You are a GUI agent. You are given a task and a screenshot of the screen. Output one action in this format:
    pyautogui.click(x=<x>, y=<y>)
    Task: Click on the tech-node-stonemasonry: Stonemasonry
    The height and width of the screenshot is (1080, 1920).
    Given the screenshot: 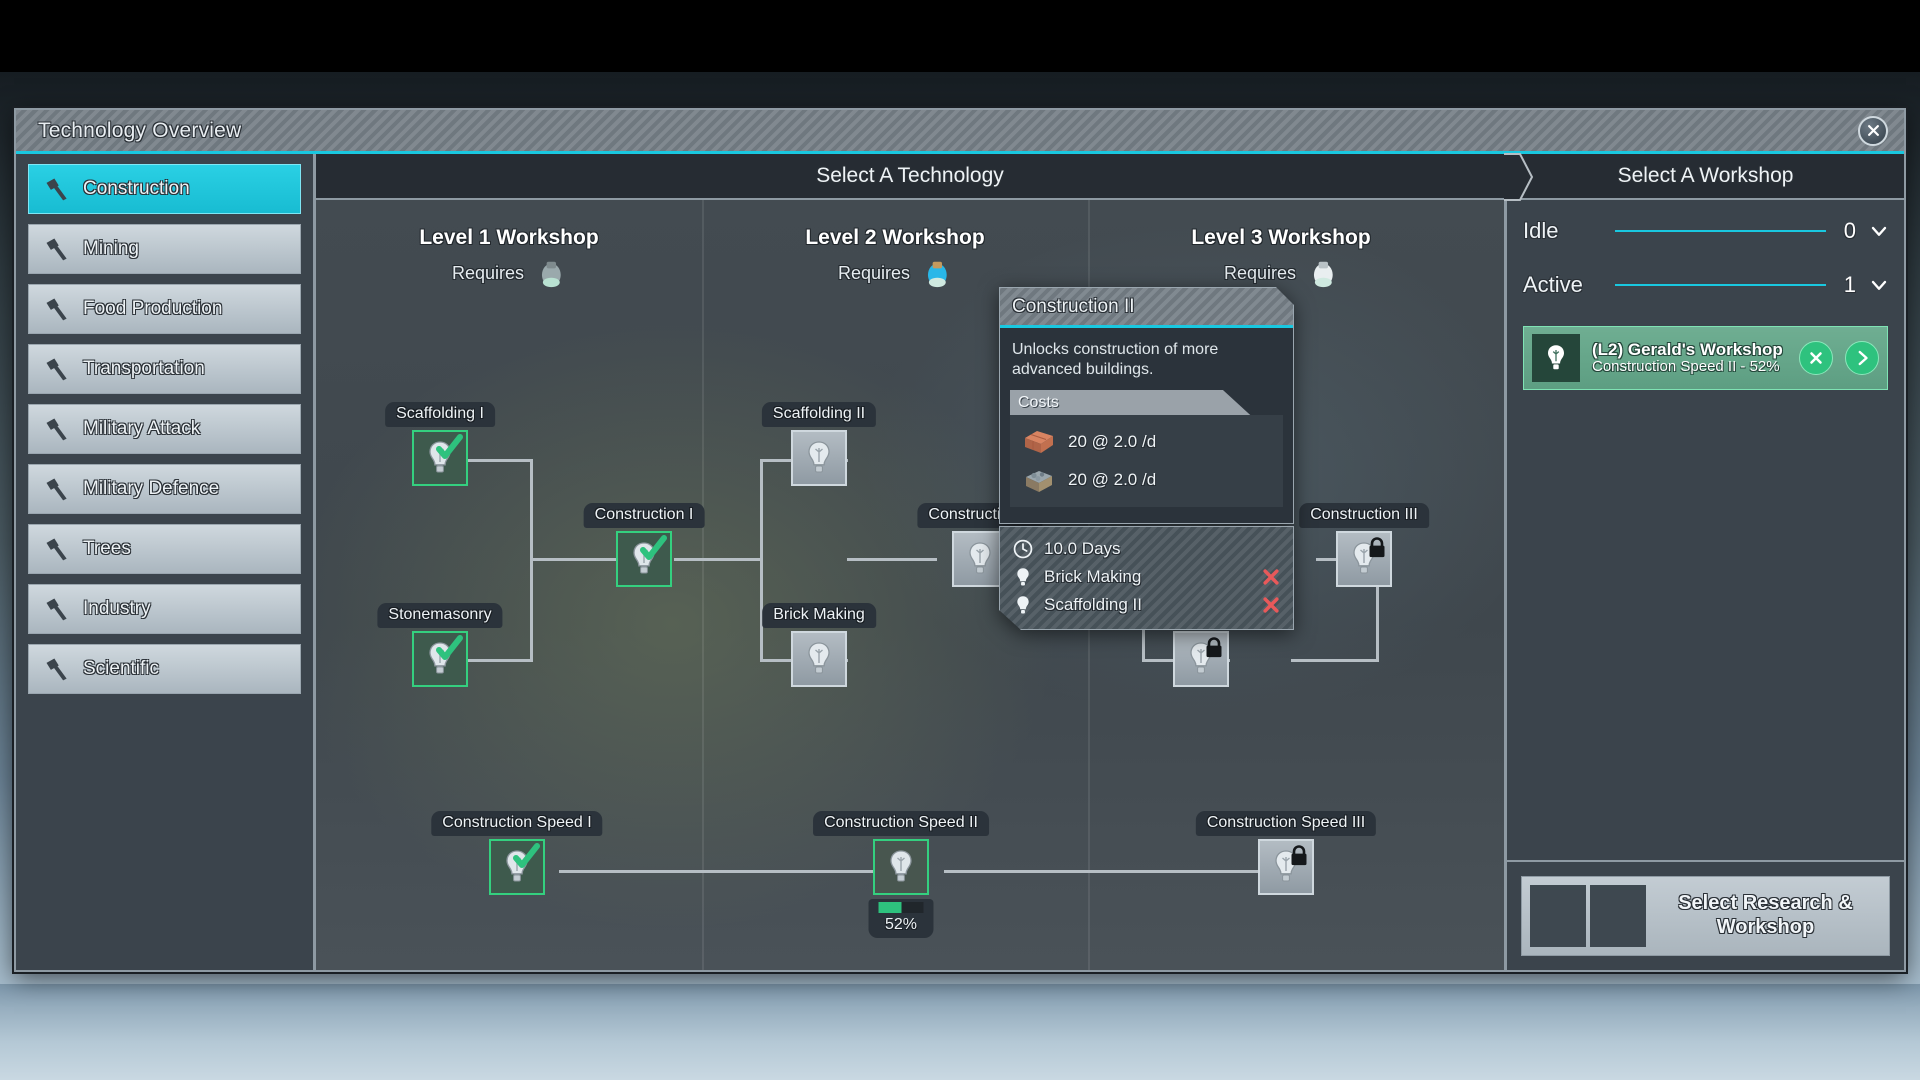 What is the action you would take?
    pyautogui.click(x=440, y=645)
    